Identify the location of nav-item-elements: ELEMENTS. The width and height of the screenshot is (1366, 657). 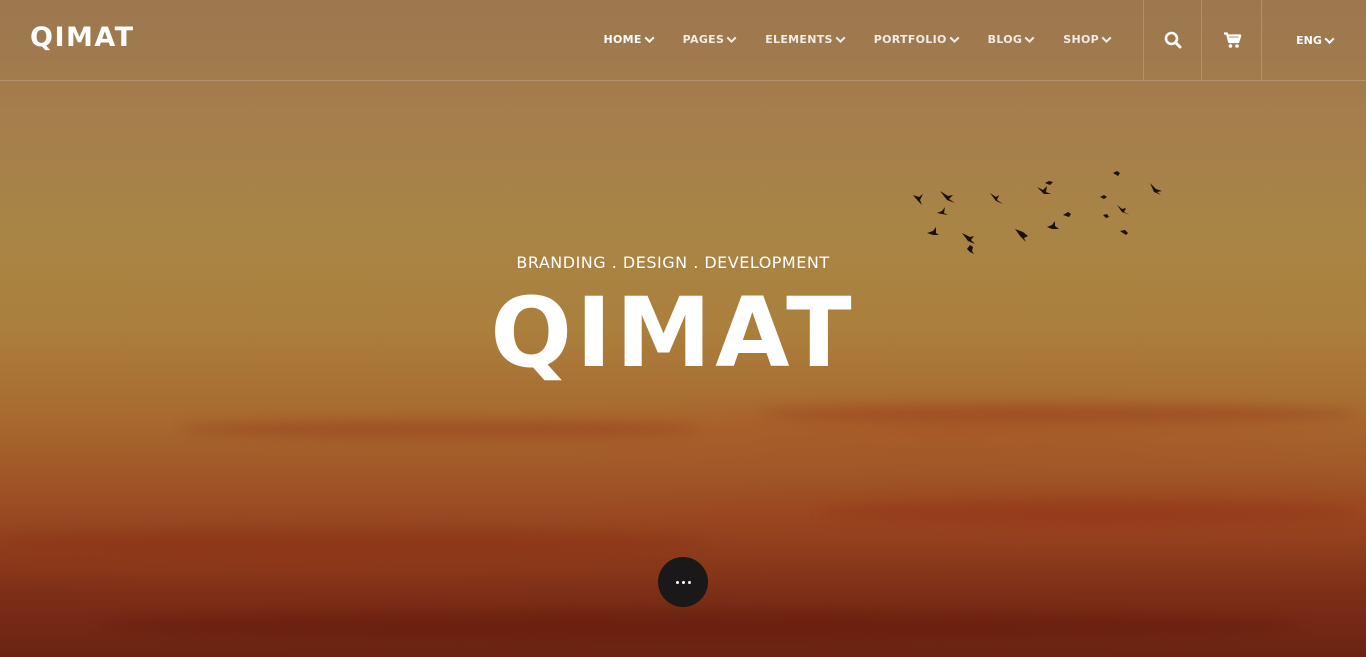
(805, 39).